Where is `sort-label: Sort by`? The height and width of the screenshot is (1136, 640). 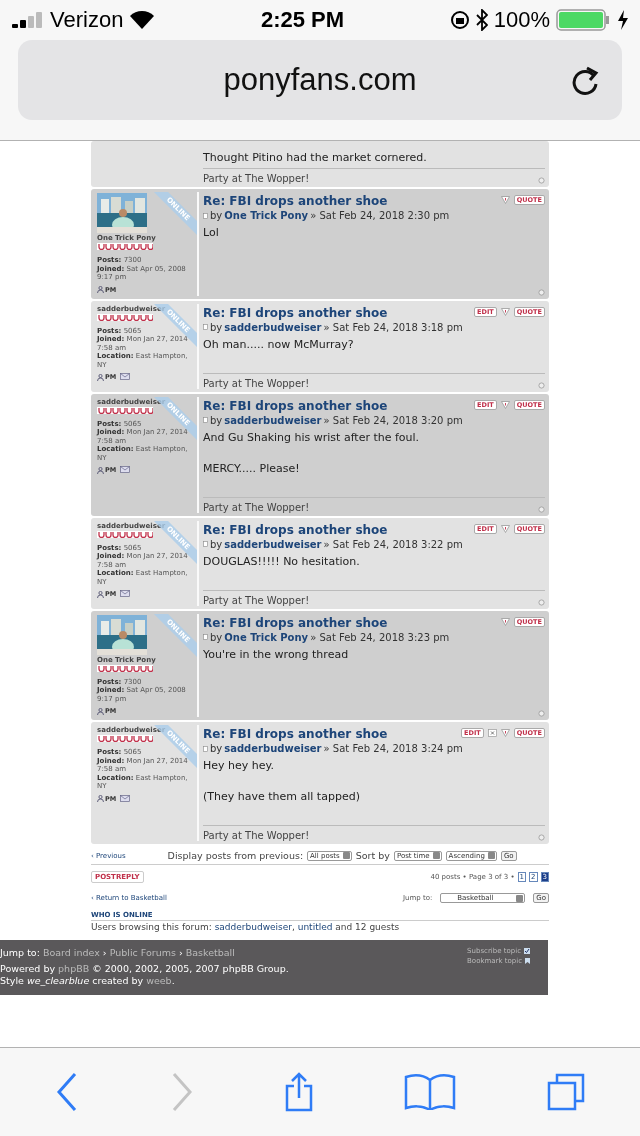
sort-label: Sort by is located at coordinates (372, 855).